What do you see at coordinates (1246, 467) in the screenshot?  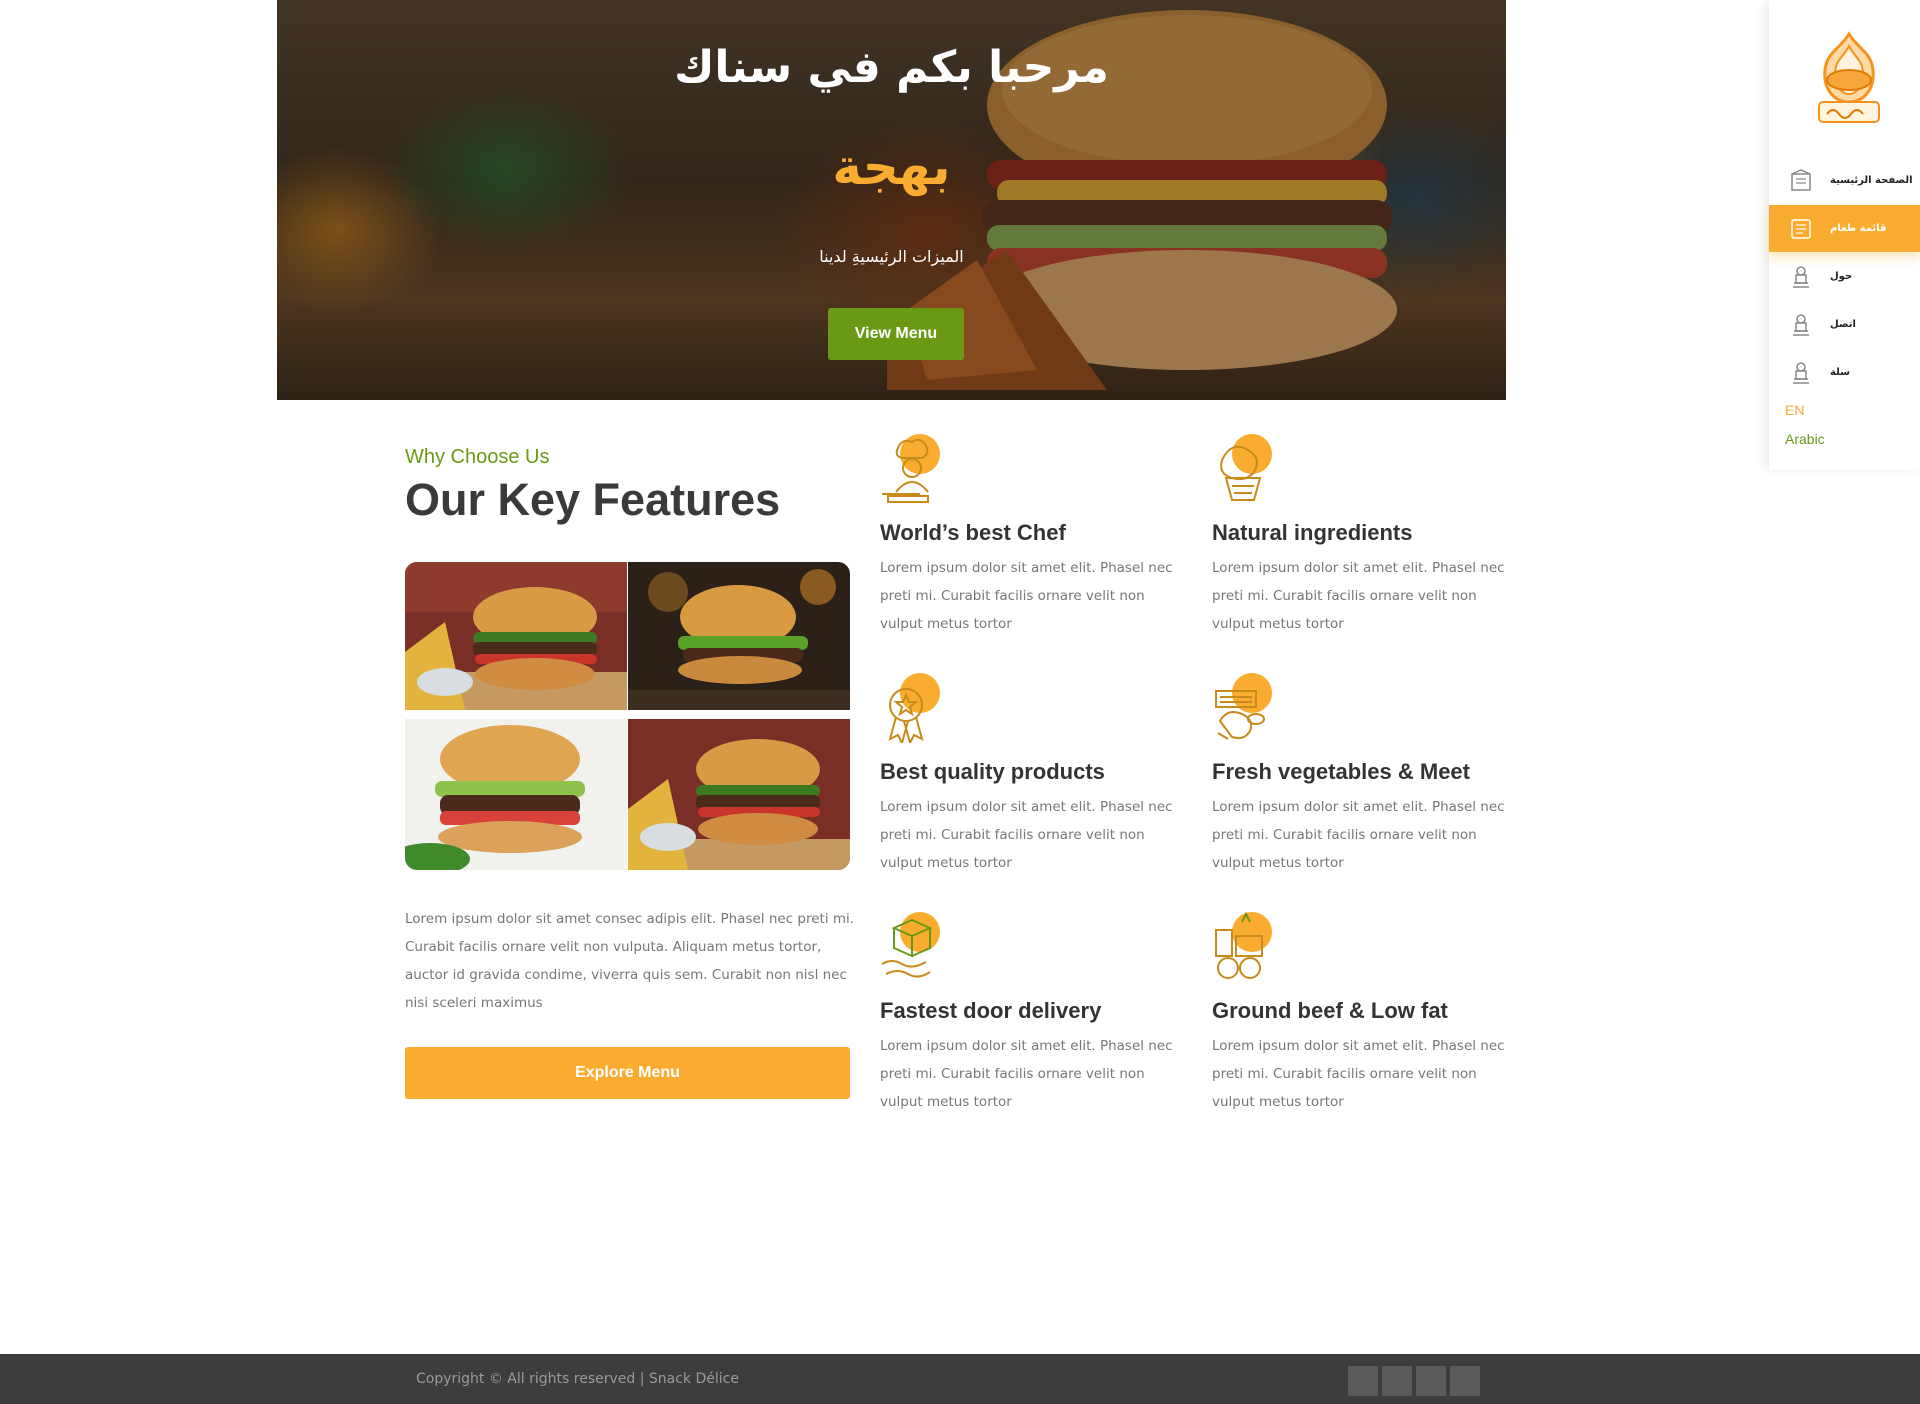 I see `vegetables-icon` at bounding box center [1246, 467].